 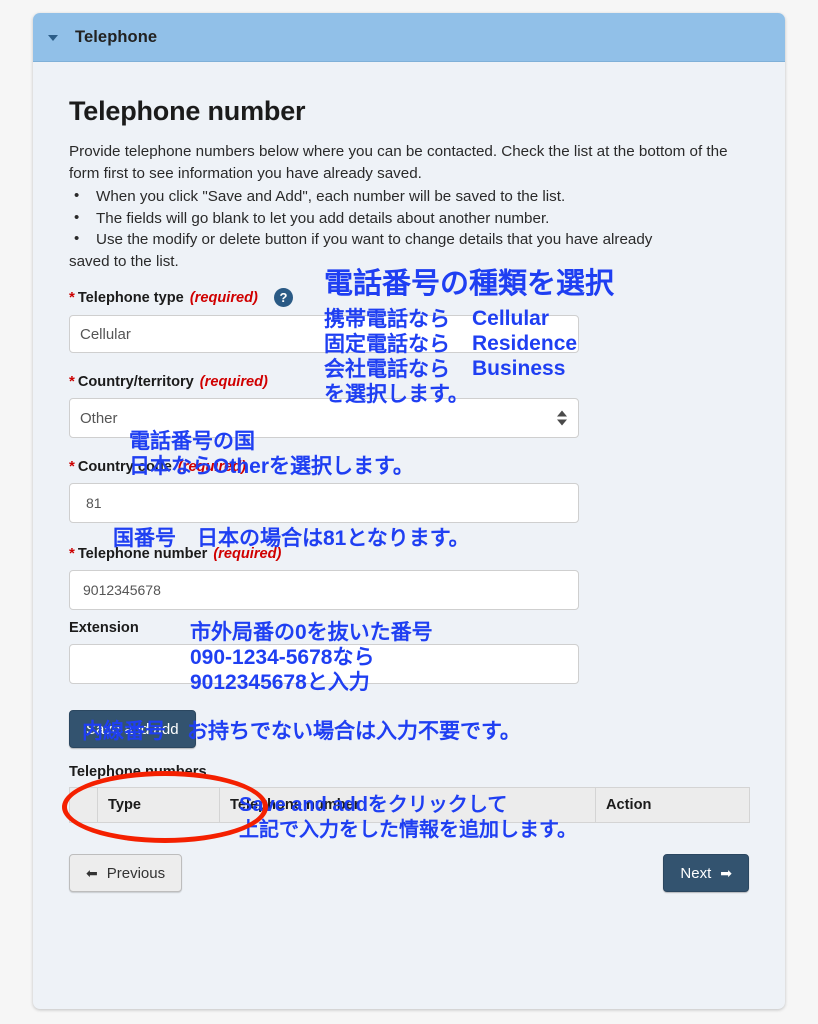 I want to click on telephone-numbers-caption: Telephone numbers, so click(x=138, y=772).